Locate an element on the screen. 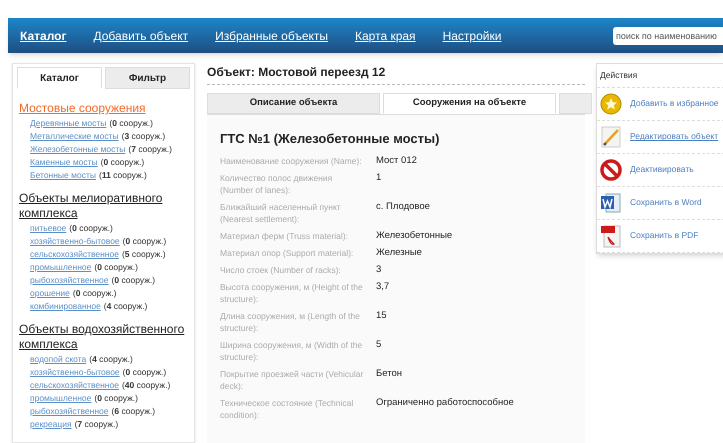 Image resolution: width=723 pixels, height=443 pixels. field-label: Число стоек (Number of racks): is located at coordinates (281, 270).